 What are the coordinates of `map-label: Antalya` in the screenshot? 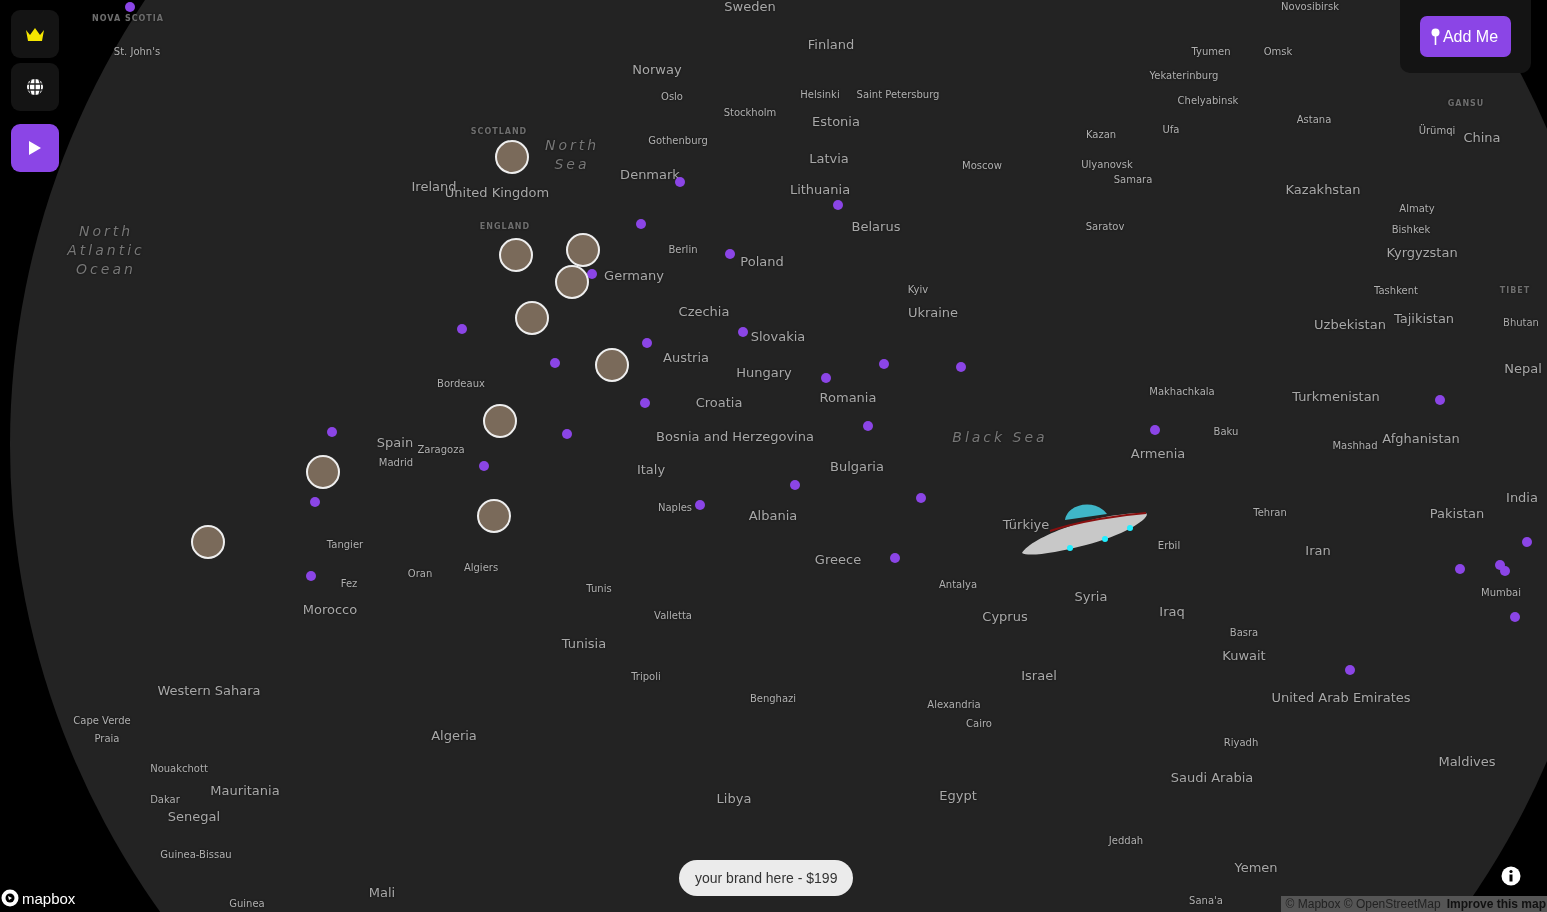 It's located at (958, 584).